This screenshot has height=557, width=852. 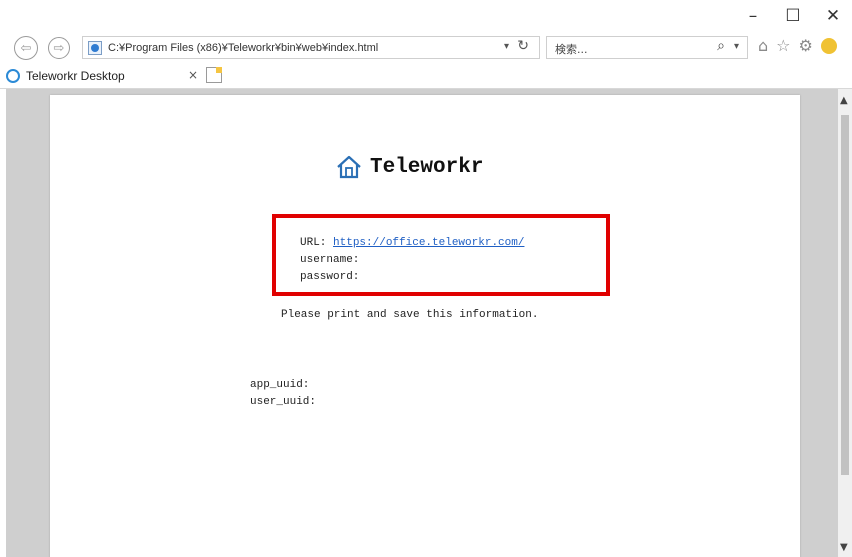 I want to click on refresh-icon: ↻, so click(x=523, y=46).